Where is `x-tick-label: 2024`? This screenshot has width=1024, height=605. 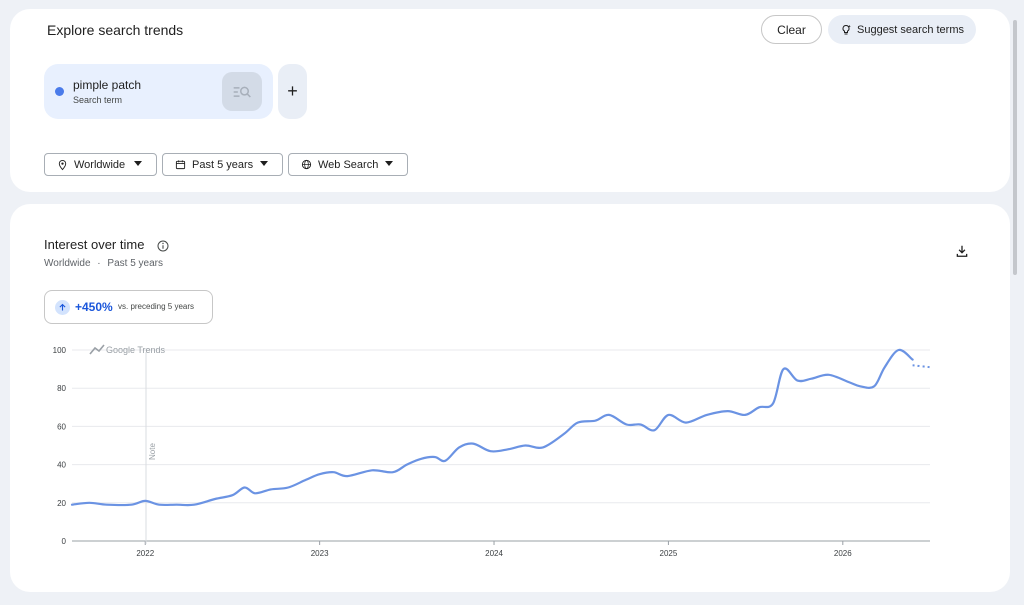 x-tick-label: 2024 is located at coordinates (494, 553).